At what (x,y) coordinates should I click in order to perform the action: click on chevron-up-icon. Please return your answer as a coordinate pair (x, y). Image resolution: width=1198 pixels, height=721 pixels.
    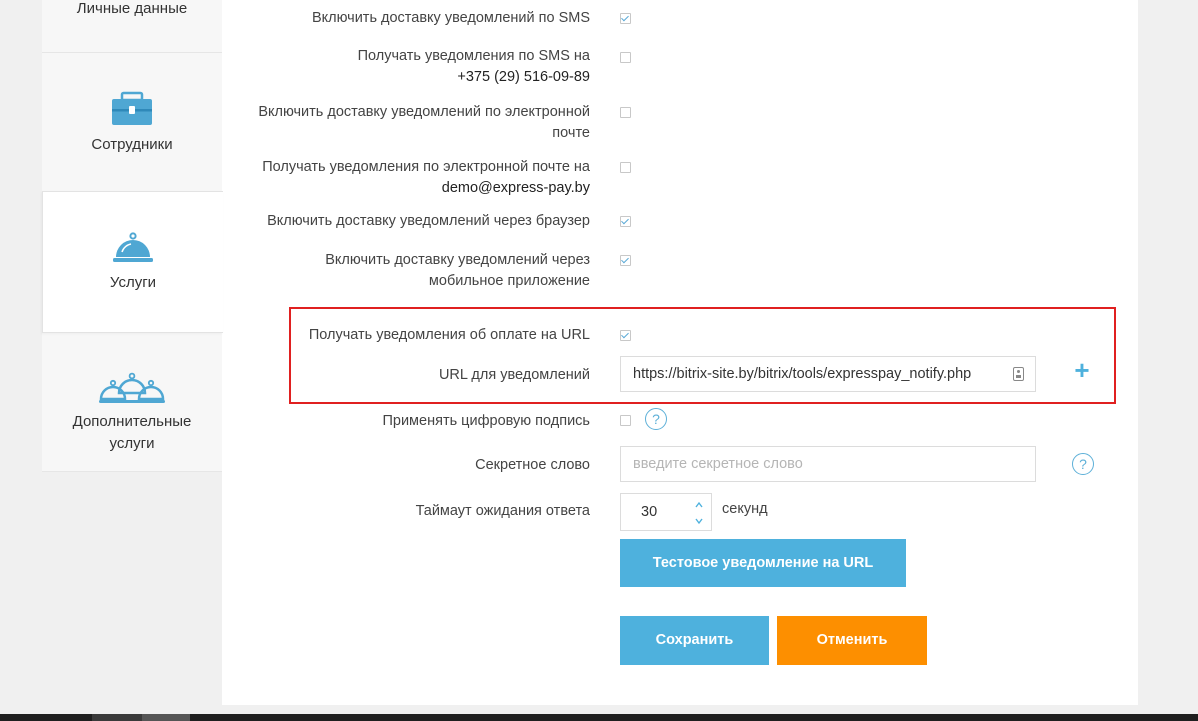
    Looking at the image, I should click on (699, 502).